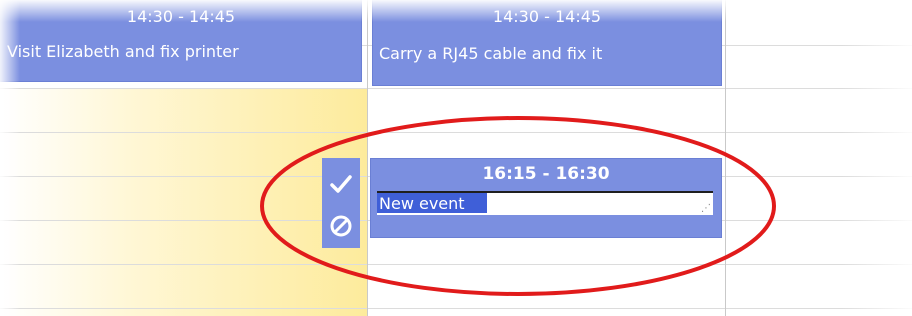  I want to click on appointment-title: Visit Elizabeth and fix printer, so click(123, 51).